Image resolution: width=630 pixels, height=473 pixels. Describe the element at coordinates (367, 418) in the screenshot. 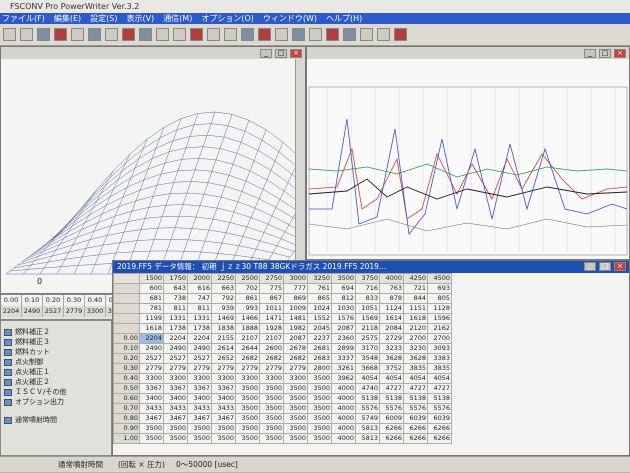

I see `map-cell: 5749` at that location.